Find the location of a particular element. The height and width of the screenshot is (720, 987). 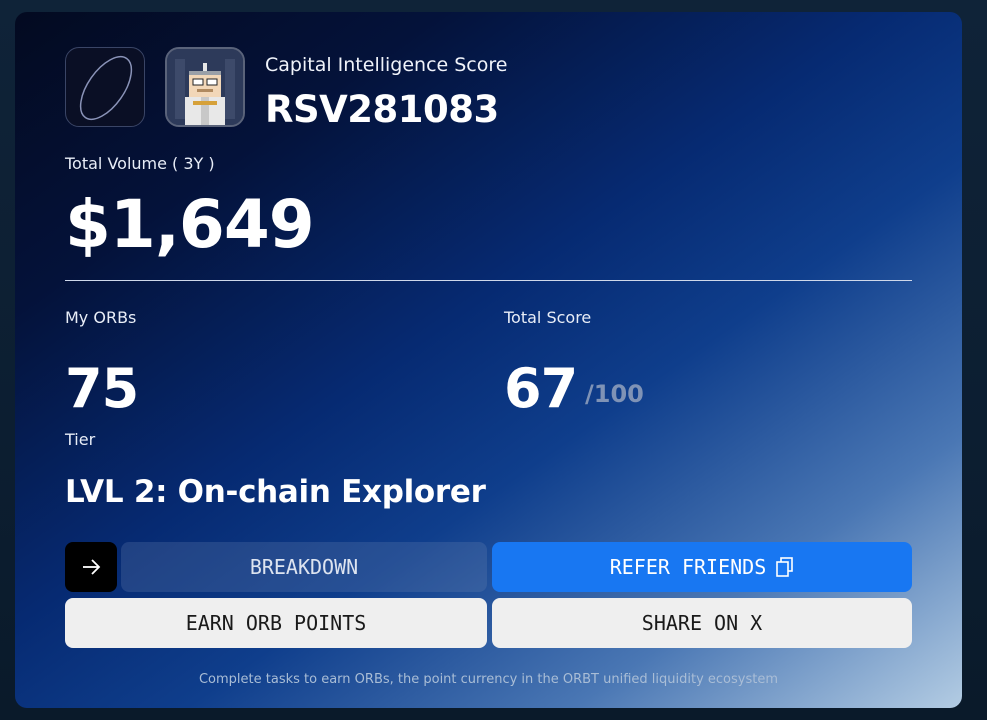

breakdown-button: BREAKDOWN is located at coordinates (304, 567).